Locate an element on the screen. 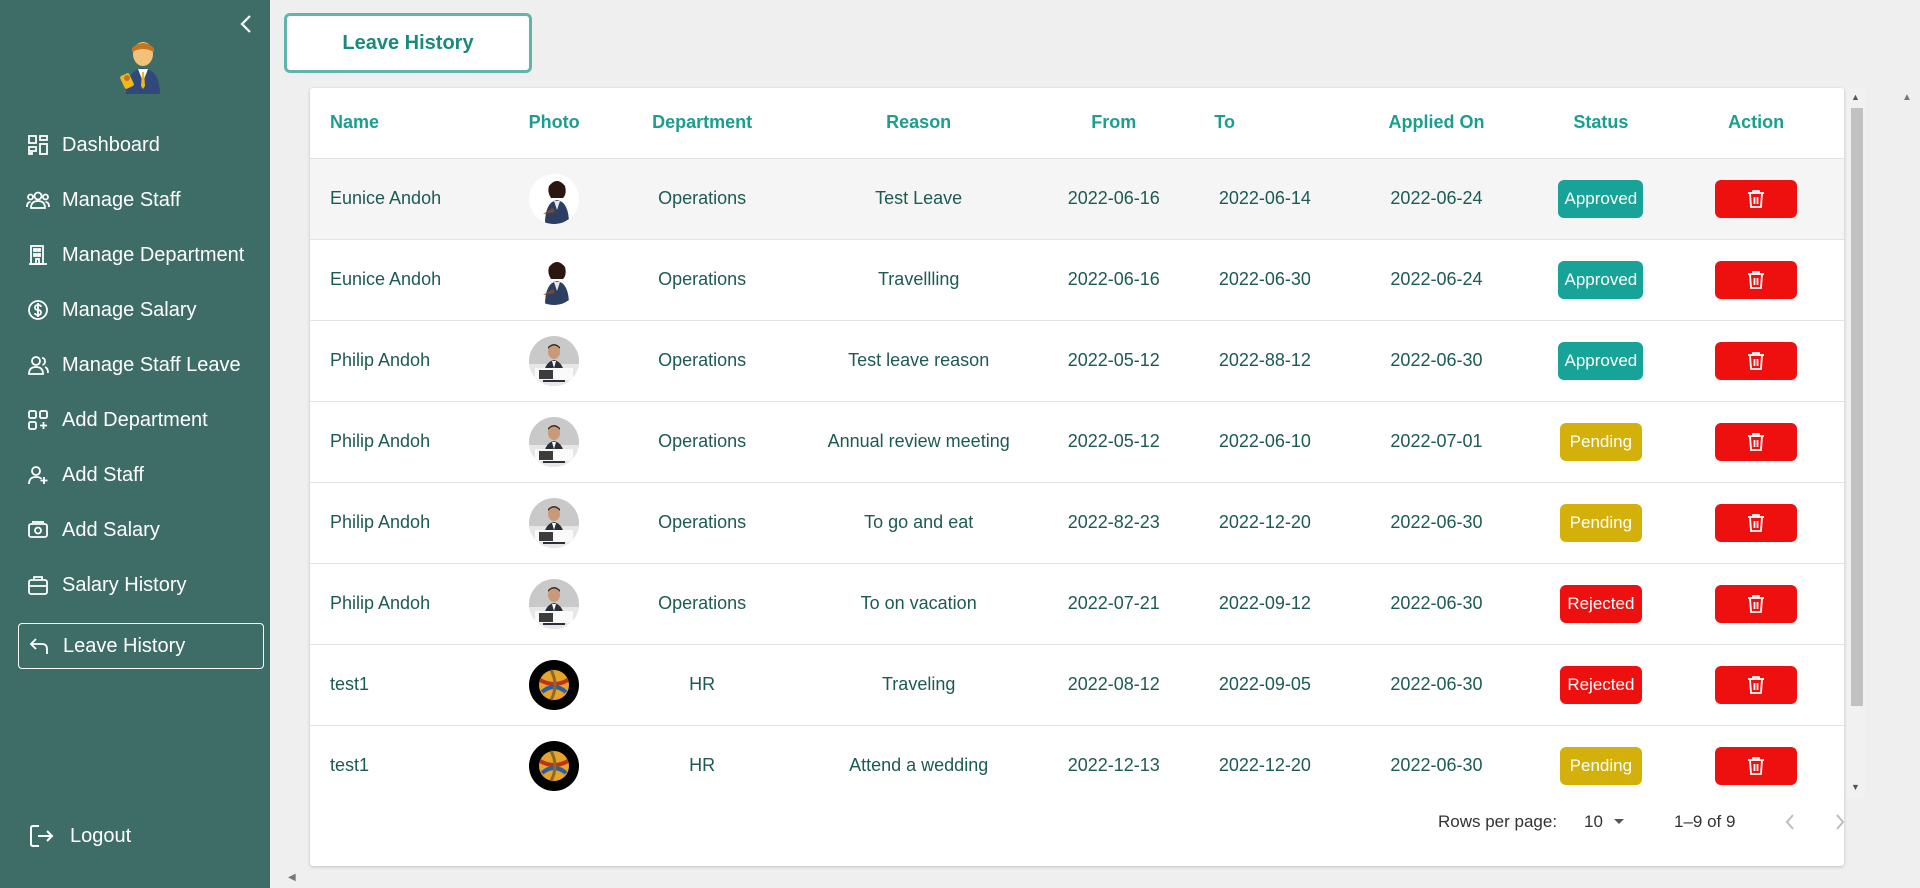 The width and height of the screenshot is (1920, 888). cell-applied-on: 2022-06-30 is located at coordinates (1436, 604).